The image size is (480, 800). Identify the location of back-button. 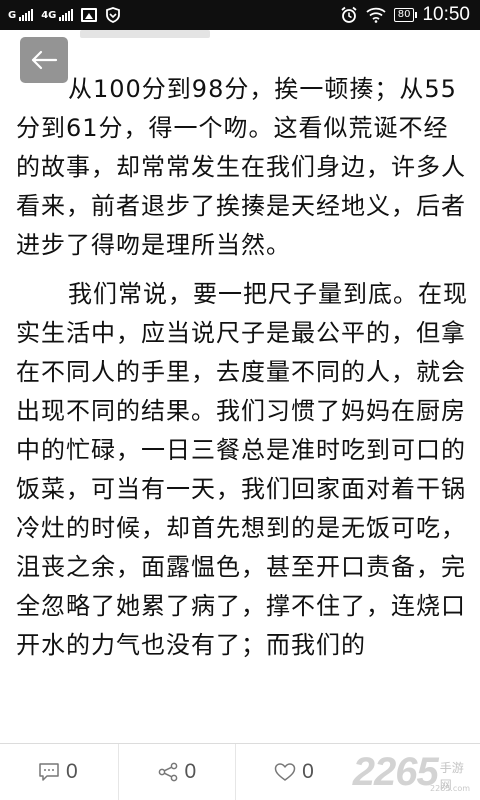
(44, 60).